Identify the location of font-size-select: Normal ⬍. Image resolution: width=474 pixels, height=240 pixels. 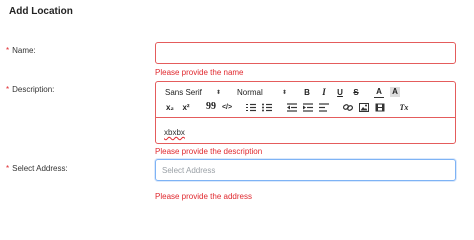
(262, 93).